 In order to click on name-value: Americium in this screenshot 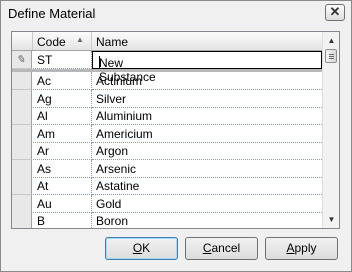, I will do `click(124, 133)`.